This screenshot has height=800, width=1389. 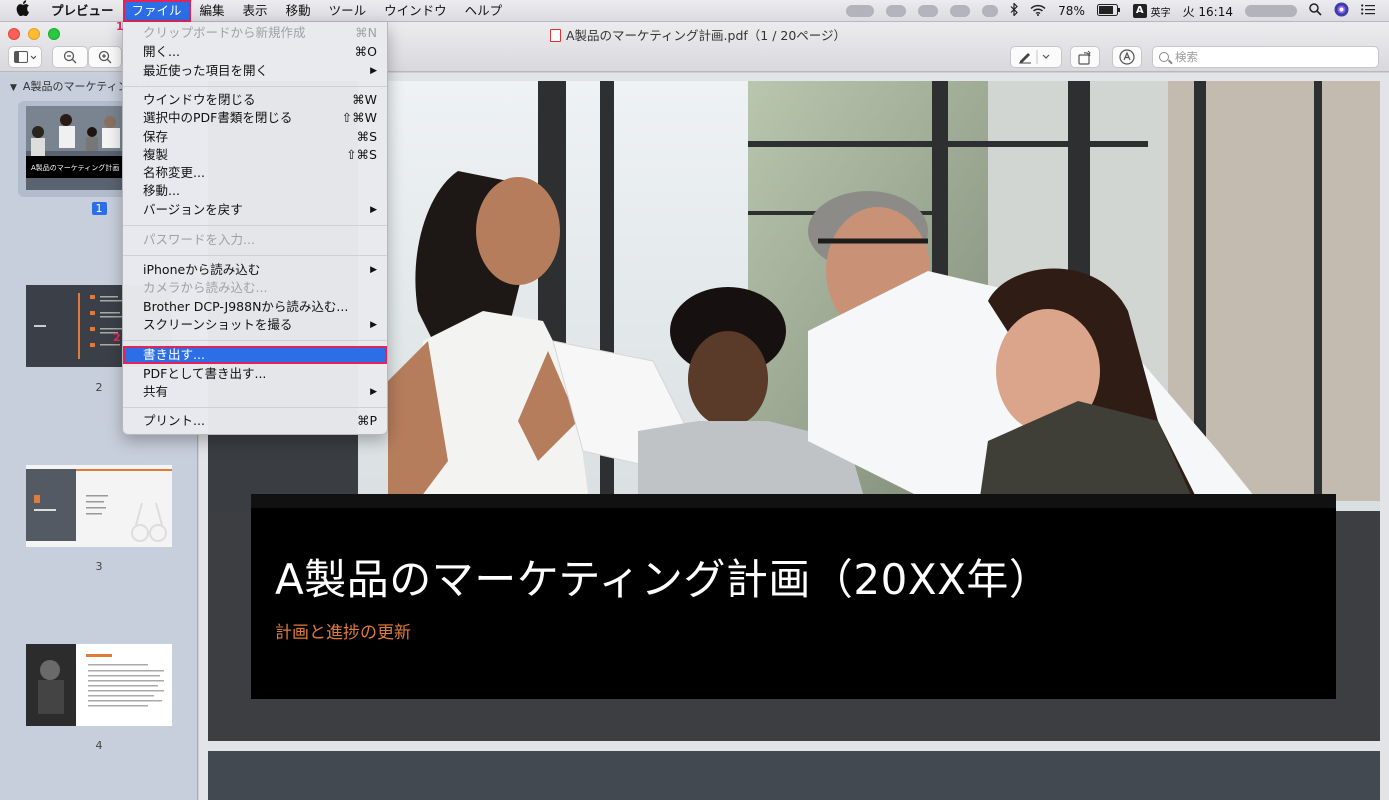 I want to click on battery-percent: 78%, so click(x=1071, y=11).